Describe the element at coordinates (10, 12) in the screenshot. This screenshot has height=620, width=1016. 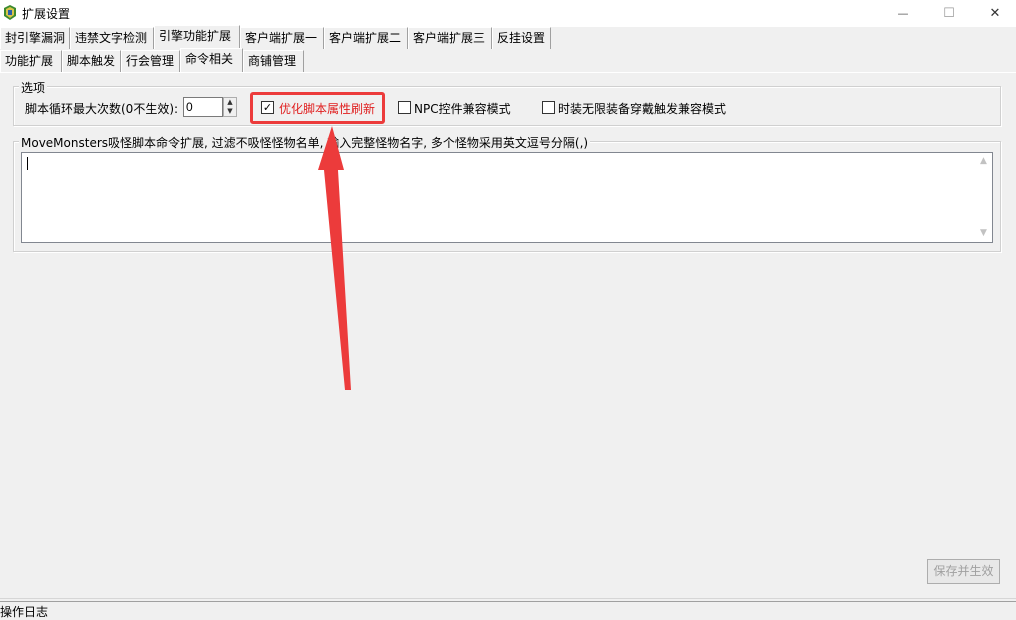
I see `app-icon` at that location.